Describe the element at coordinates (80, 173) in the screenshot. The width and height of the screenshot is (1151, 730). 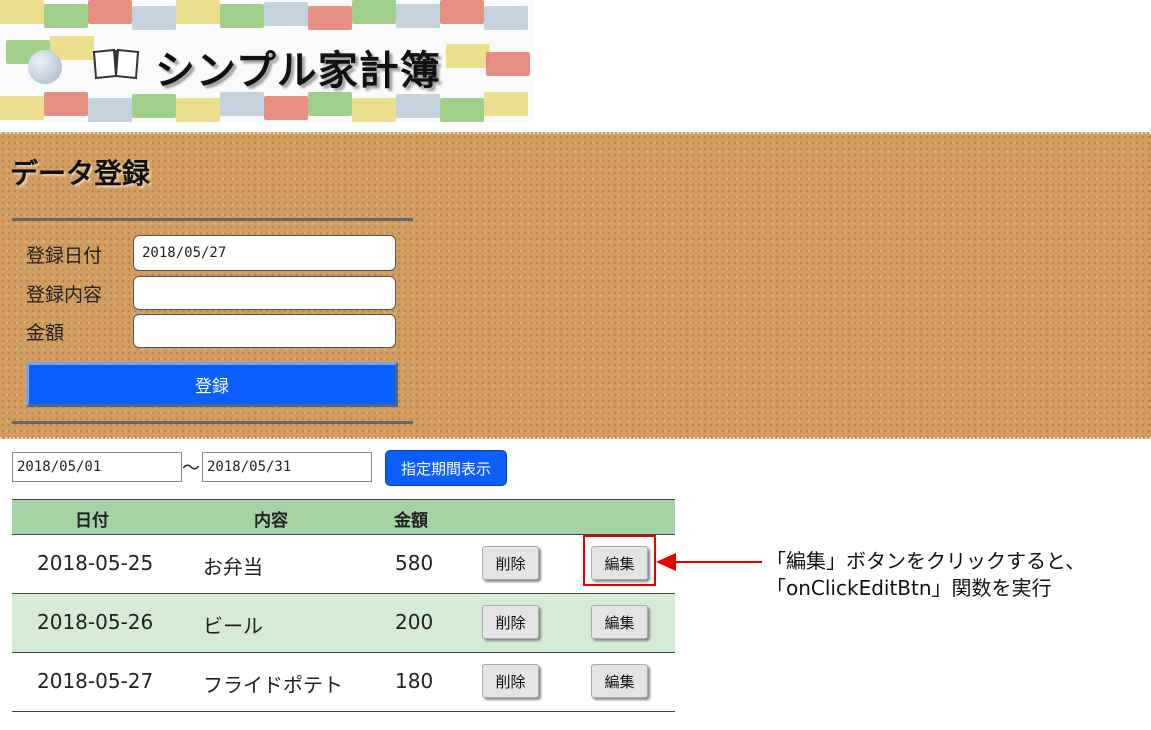
I see `form-heading: データ登録` at that location.